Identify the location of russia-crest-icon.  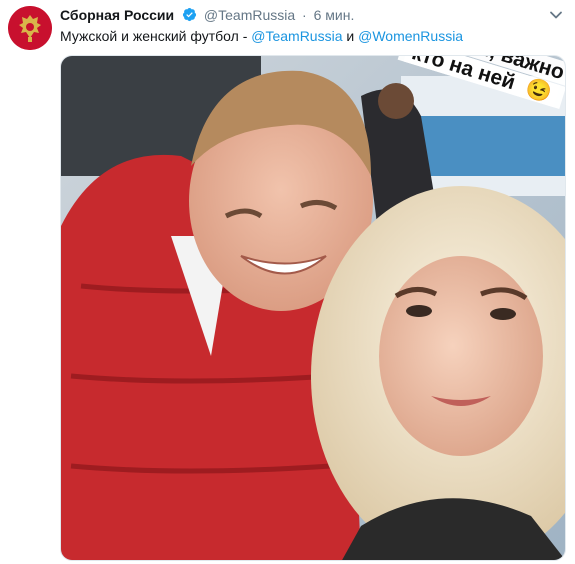
(30, 28).